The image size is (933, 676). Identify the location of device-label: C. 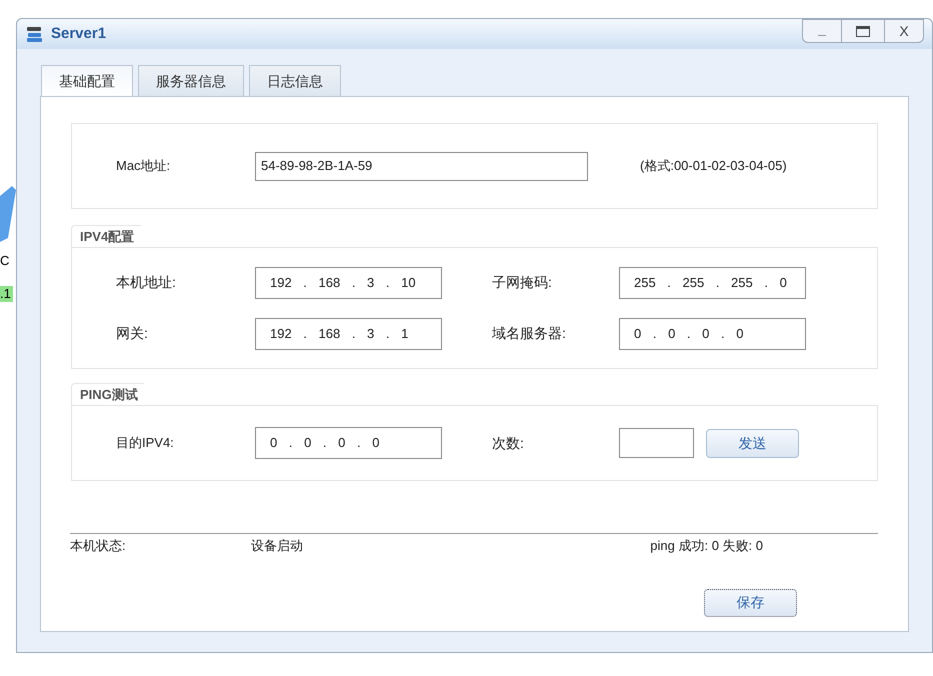
(5, 261).